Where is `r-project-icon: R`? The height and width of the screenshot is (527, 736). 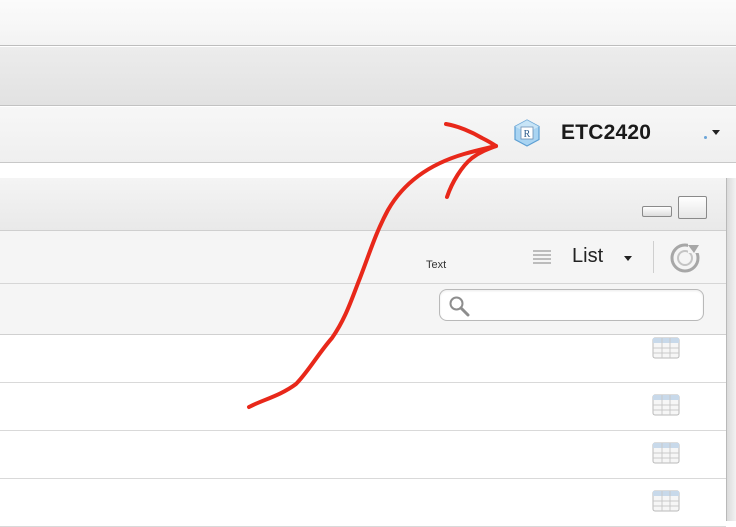
r-project-icon: R is located at coordinates (527, 133).